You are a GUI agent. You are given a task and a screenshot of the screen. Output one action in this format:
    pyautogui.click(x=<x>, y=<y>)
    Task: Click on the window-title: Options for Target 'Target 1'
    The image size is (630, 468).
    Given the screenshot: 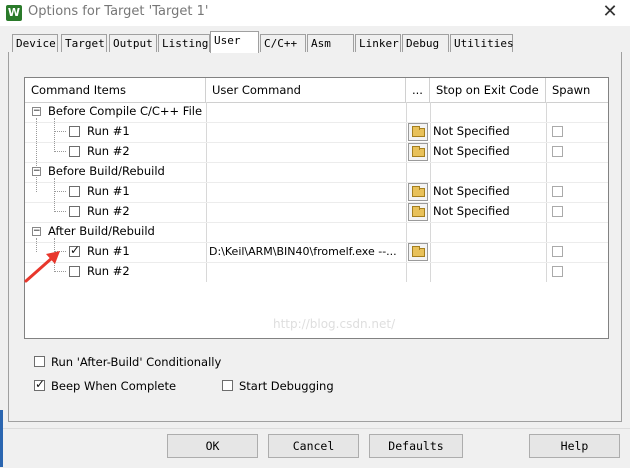 What is the action you would take?
    pyautogui.click(x=118, y=11)
    